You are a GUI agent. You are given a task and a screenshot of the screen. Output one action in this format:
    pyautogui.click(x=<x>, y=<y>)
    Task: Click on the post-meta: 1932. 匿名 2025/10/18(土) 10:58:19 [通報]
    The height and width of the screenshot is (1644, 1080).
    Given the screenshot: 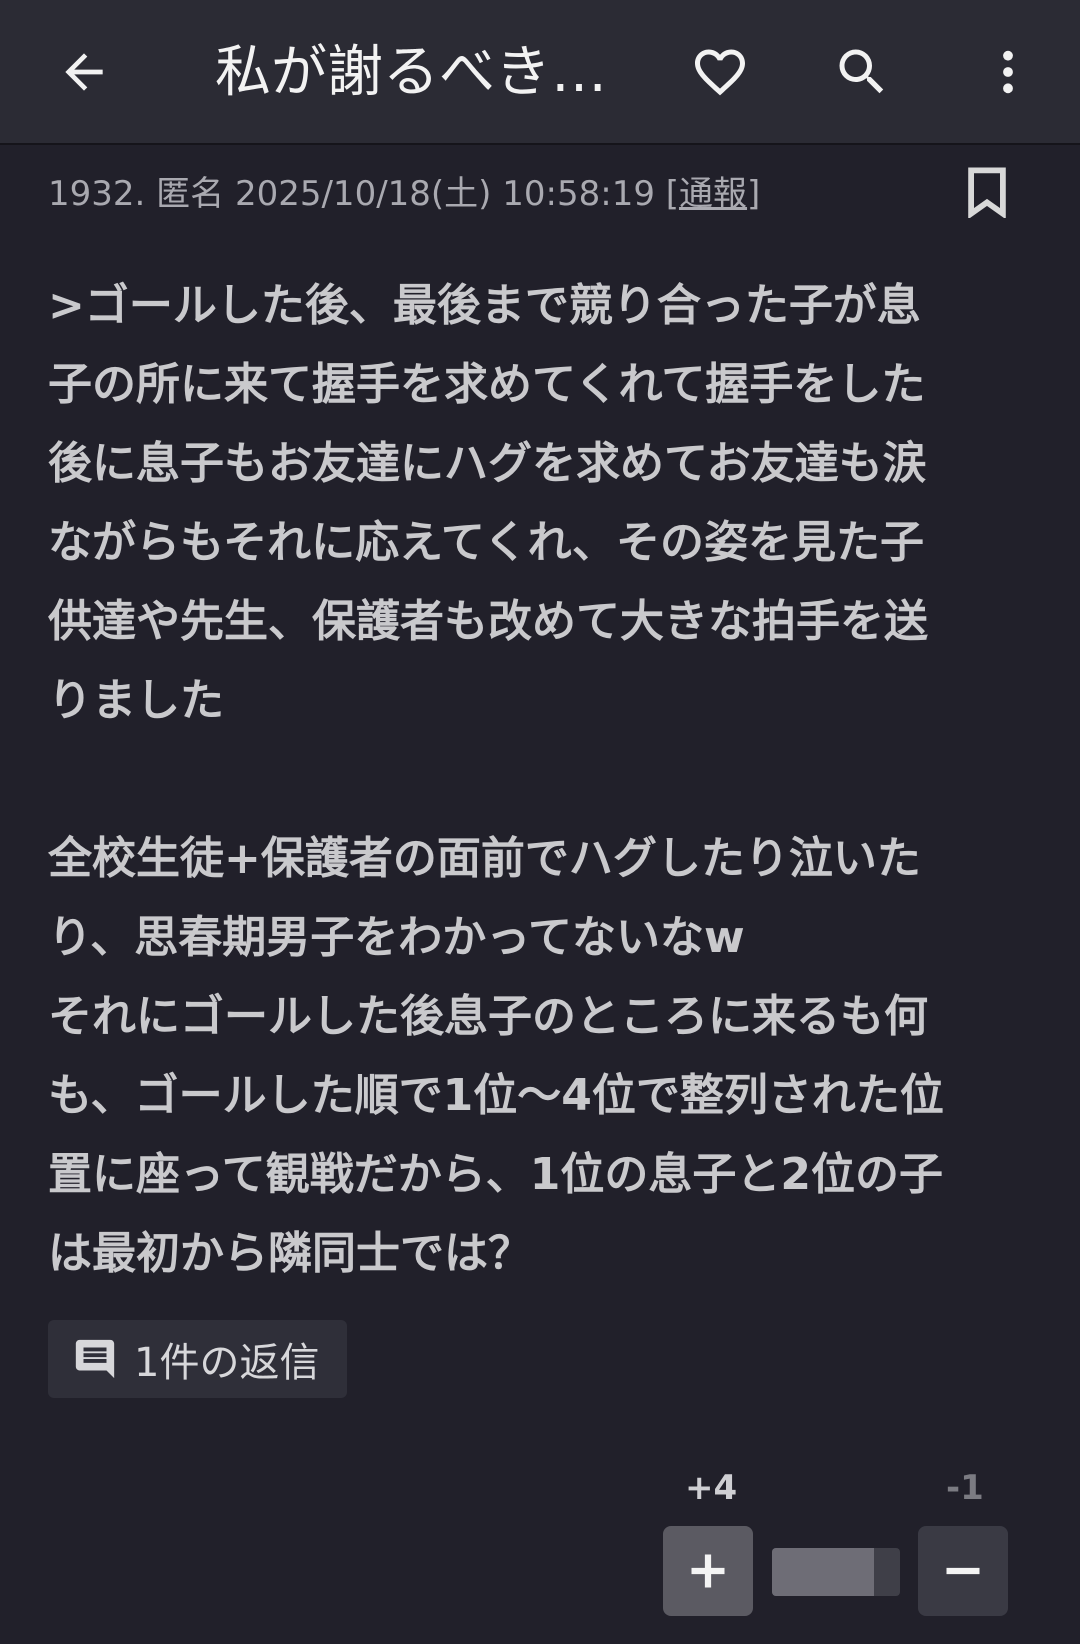 What is the action you would take?
    pyautogui.click(x=404, y=190)
    